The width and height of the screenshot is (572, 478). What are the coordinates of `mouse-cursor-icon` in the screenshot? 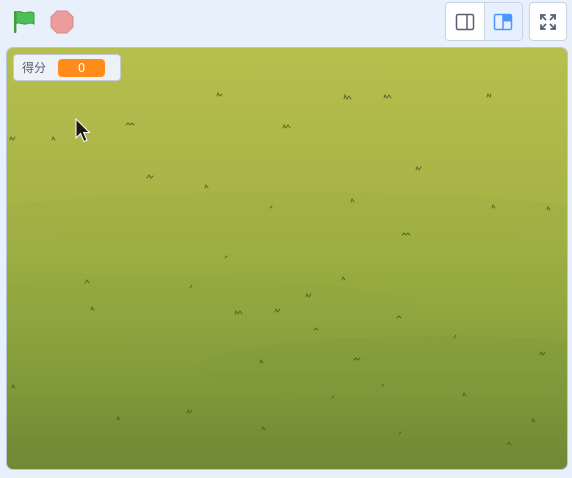 It's located at (83, 130).